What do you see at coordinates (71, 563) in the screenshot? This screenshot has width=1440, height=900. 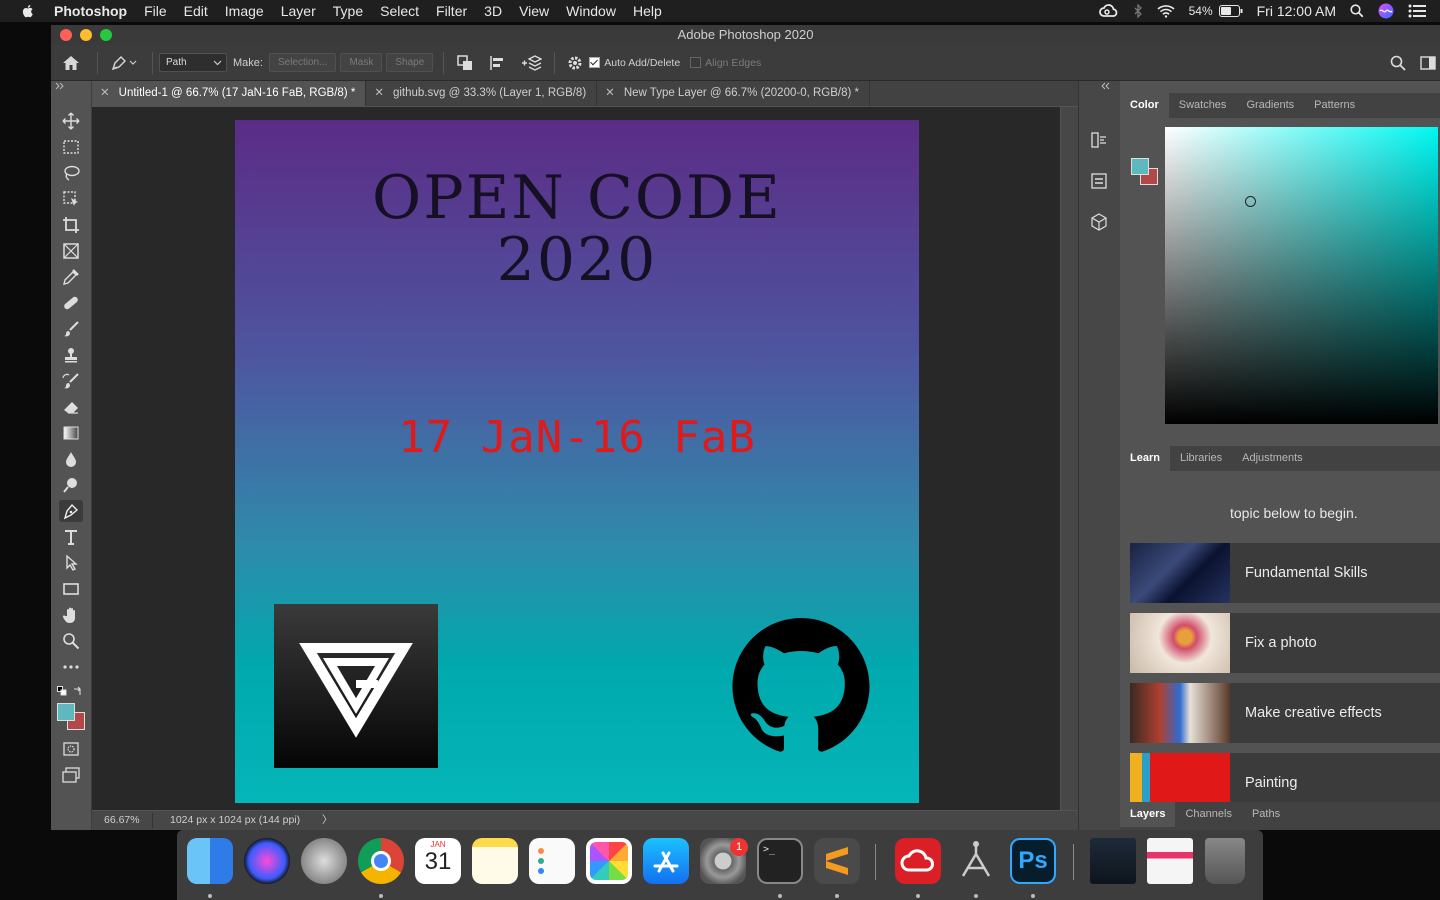 I see `path-selection-tool` at bounding box center [71, 563].